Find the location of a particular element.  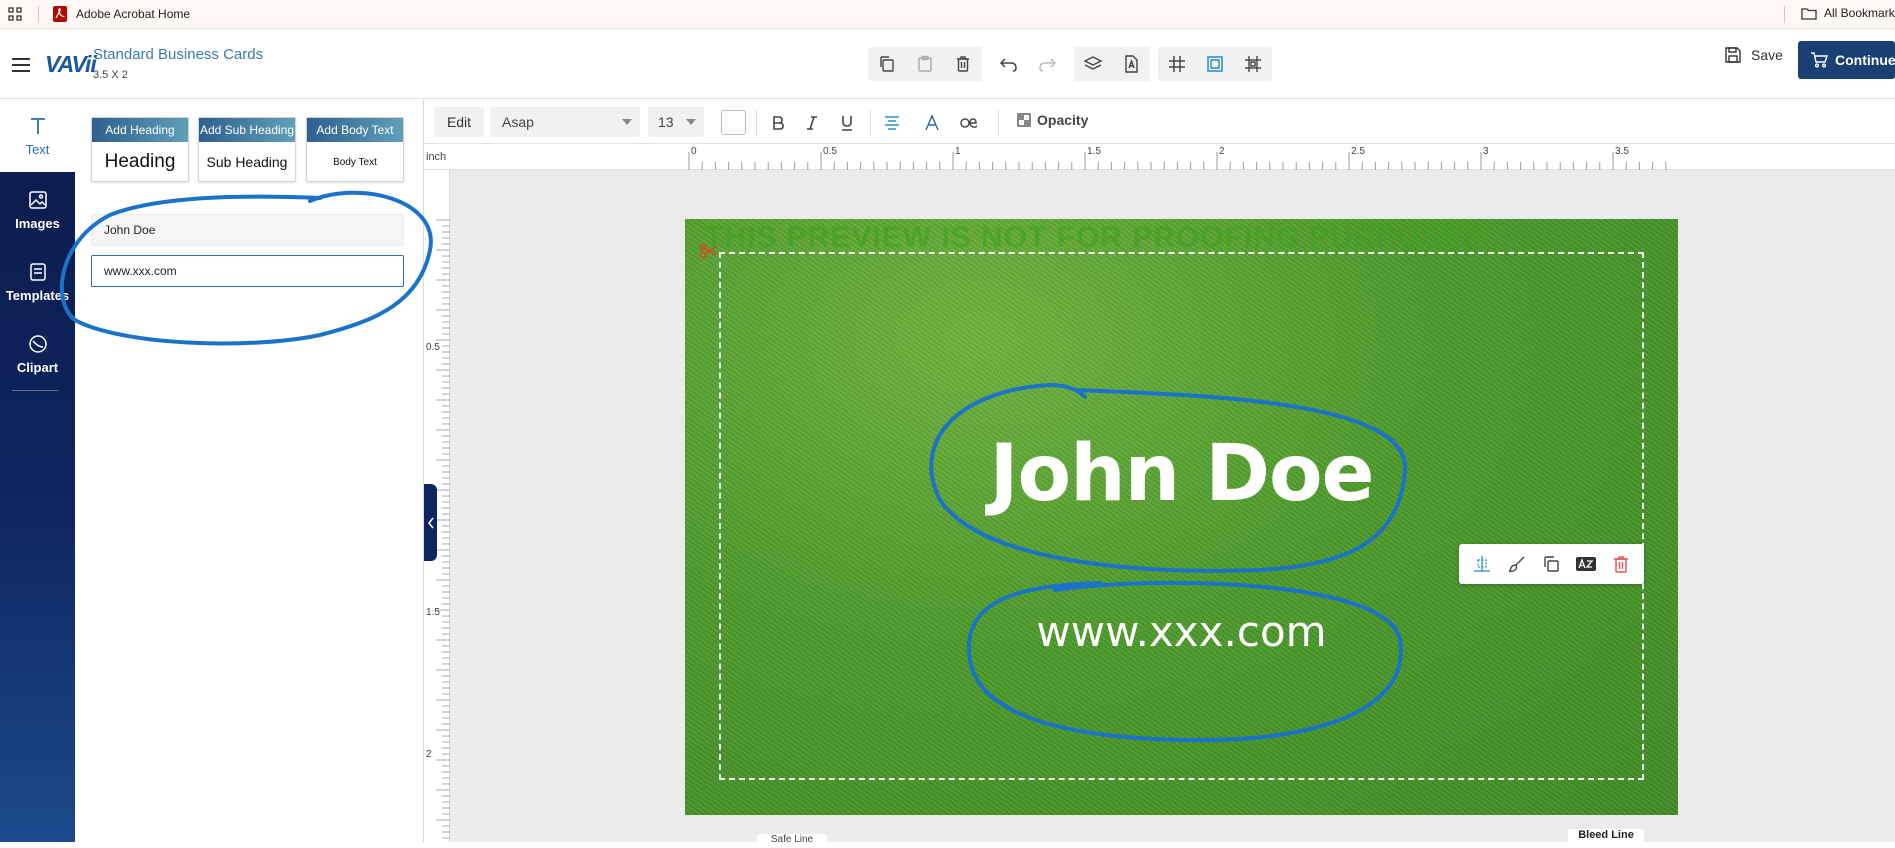

rail-divider is located at coordinates (35, 390).